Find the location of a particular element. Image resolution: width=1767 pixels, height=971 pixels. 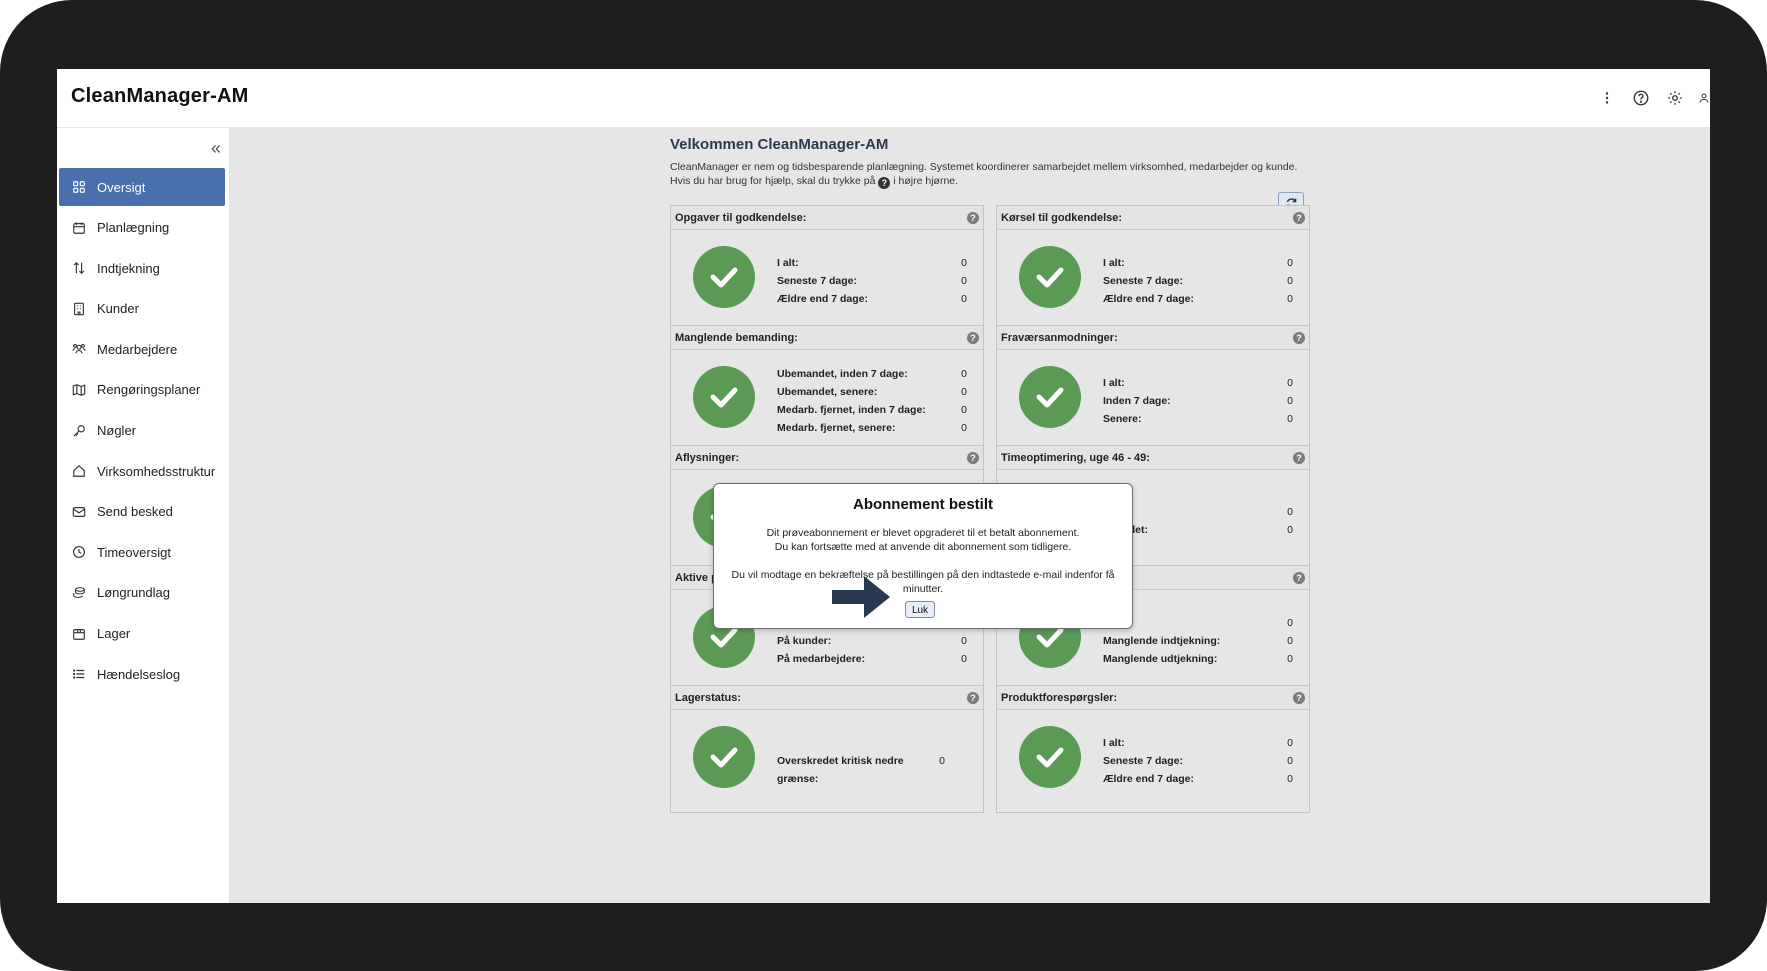

sidebar-item-noegler: Nøgler is located at coordinates (142, 431).